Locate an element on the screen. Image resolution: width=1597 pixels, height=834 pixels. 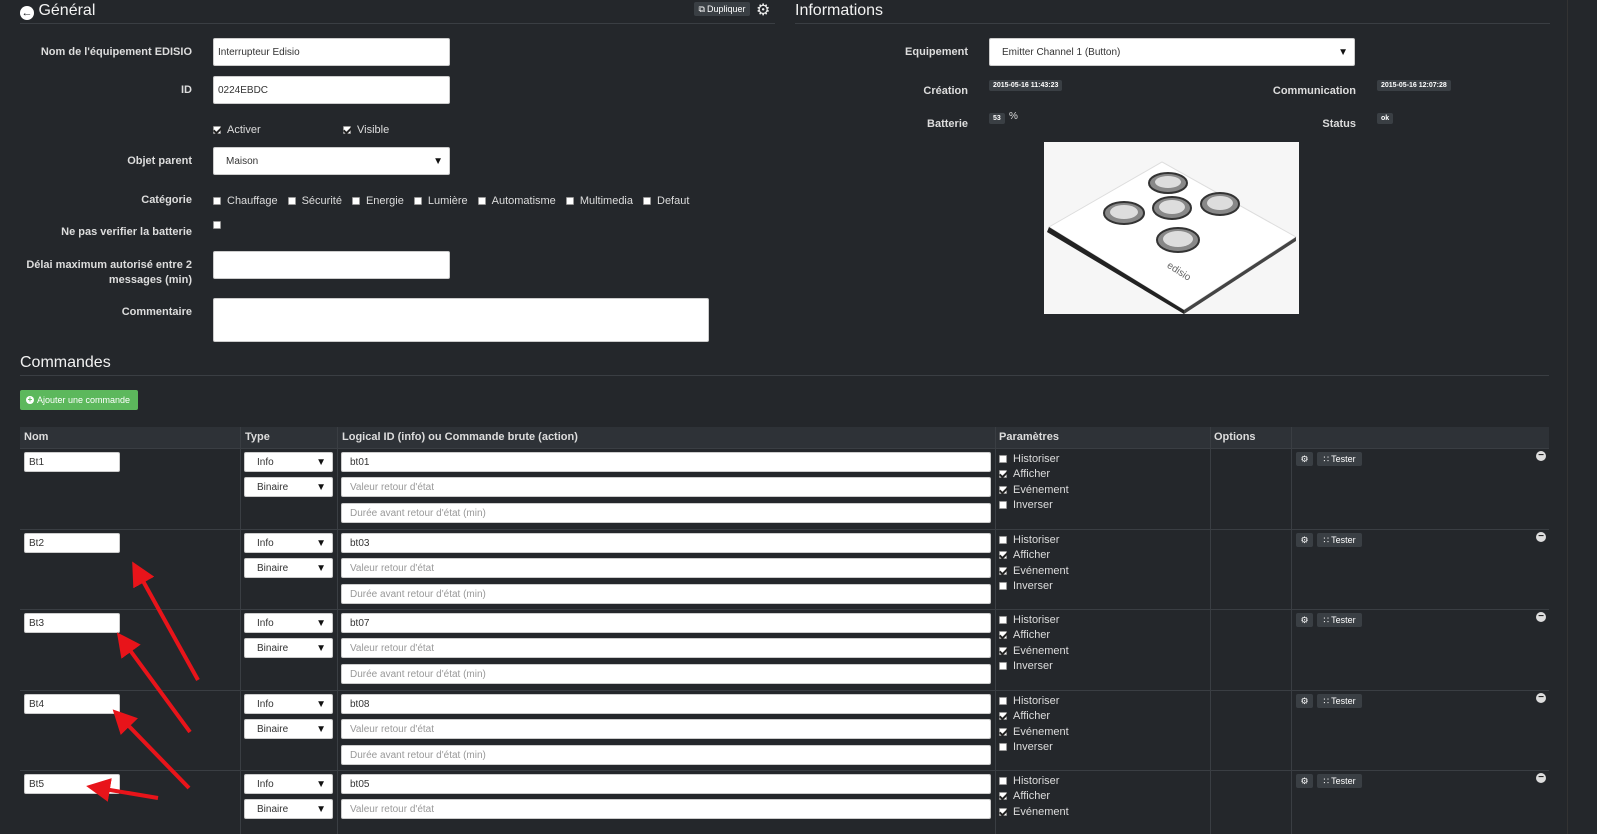
page-scrollbar is located at coordinates (1582, 417).